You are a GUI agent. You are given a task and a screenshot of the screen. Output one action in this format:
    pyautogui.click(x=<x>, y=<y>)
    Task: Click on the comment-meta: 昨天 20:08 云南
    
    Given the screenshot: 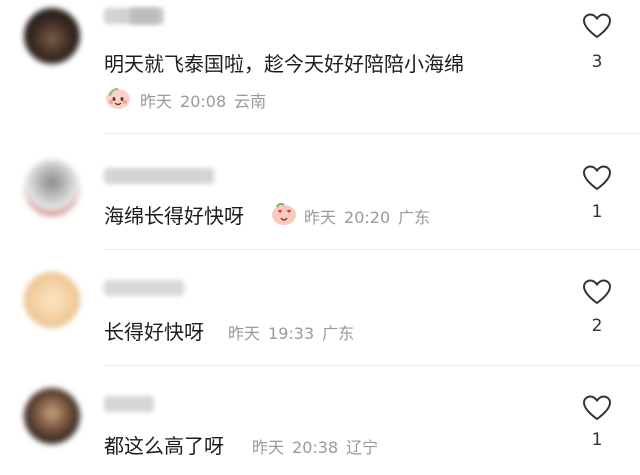 What is the action you would take?
    pyautogui.click(x=207, y=100)
    